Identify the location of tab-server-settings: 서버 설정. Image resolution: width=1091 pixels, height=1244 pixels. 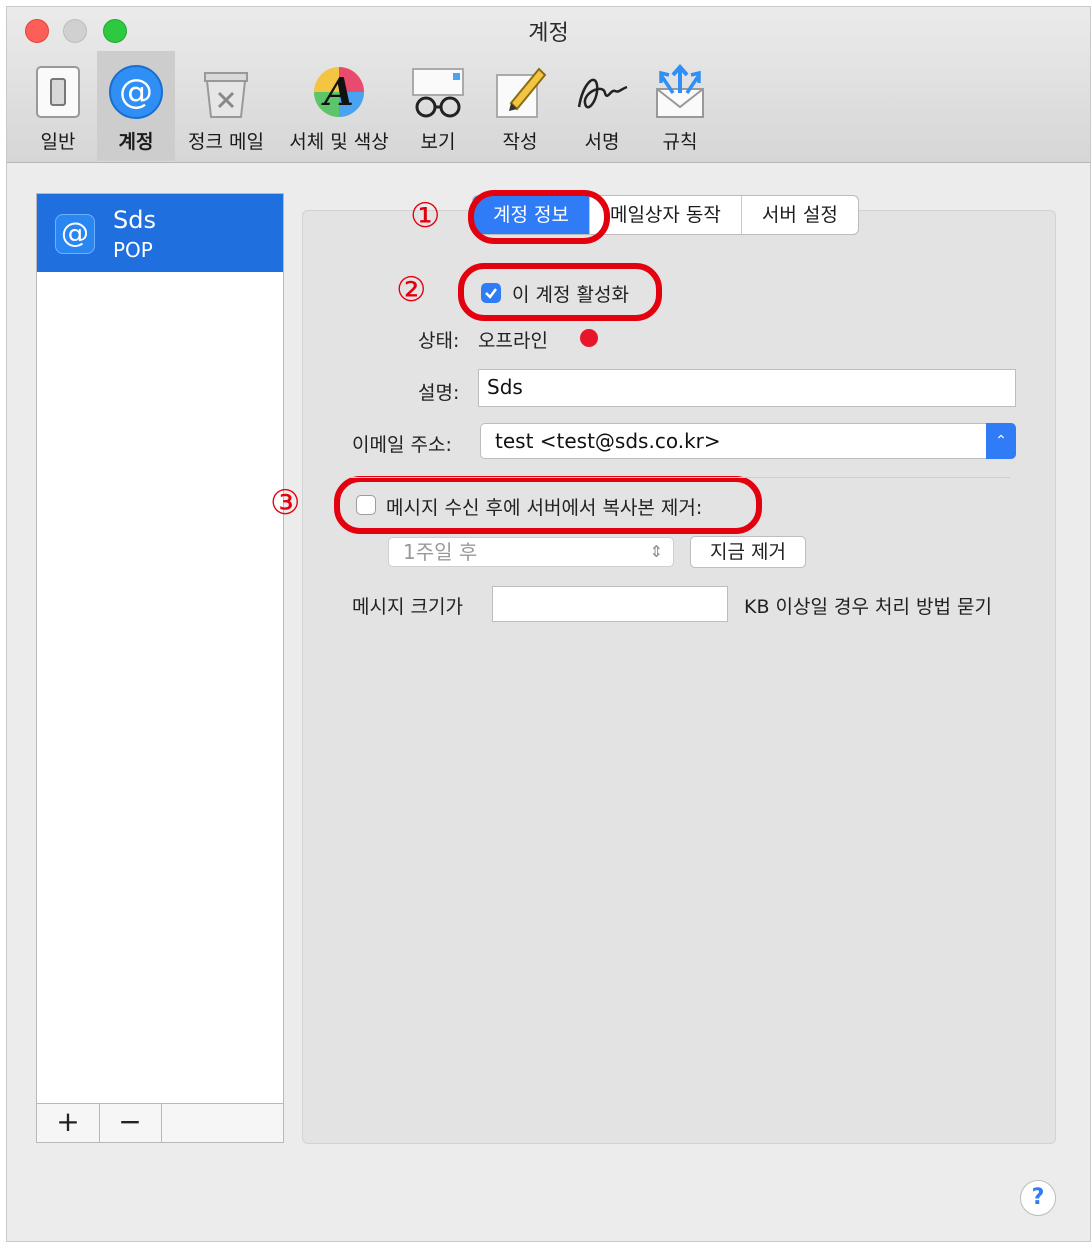
(800, 215).